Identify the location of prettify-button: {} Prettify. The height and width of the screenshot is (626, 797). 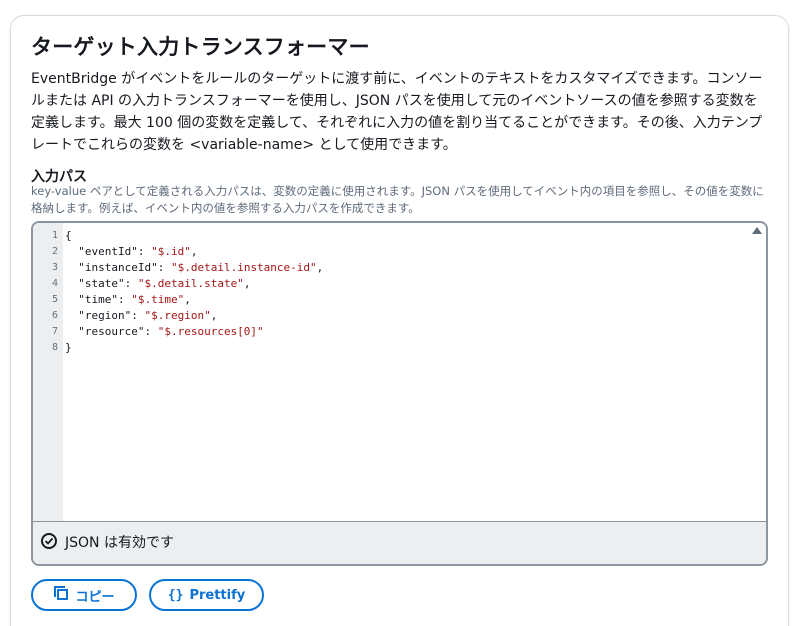
(206, 595).